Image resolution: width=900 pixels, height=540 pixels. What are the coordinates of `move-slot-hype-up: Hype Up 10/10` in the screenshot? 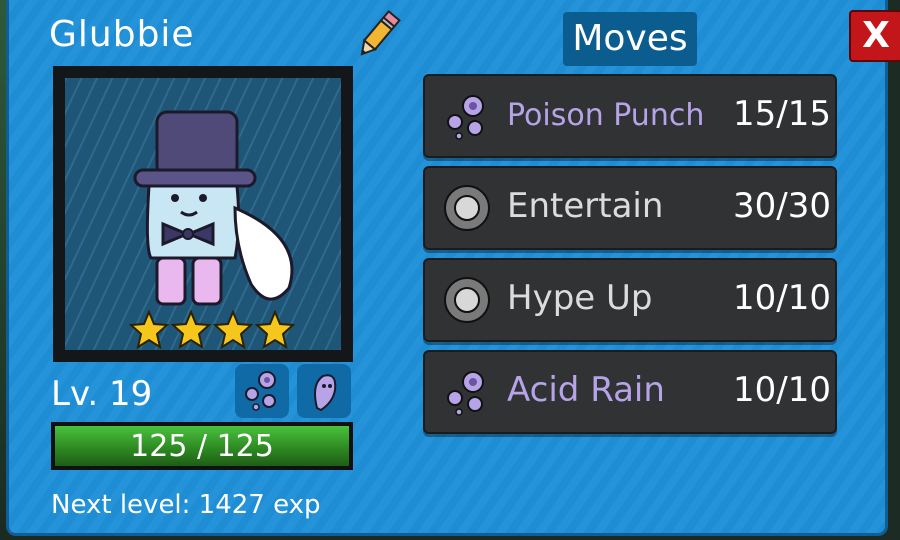 It's located at (630, 300).